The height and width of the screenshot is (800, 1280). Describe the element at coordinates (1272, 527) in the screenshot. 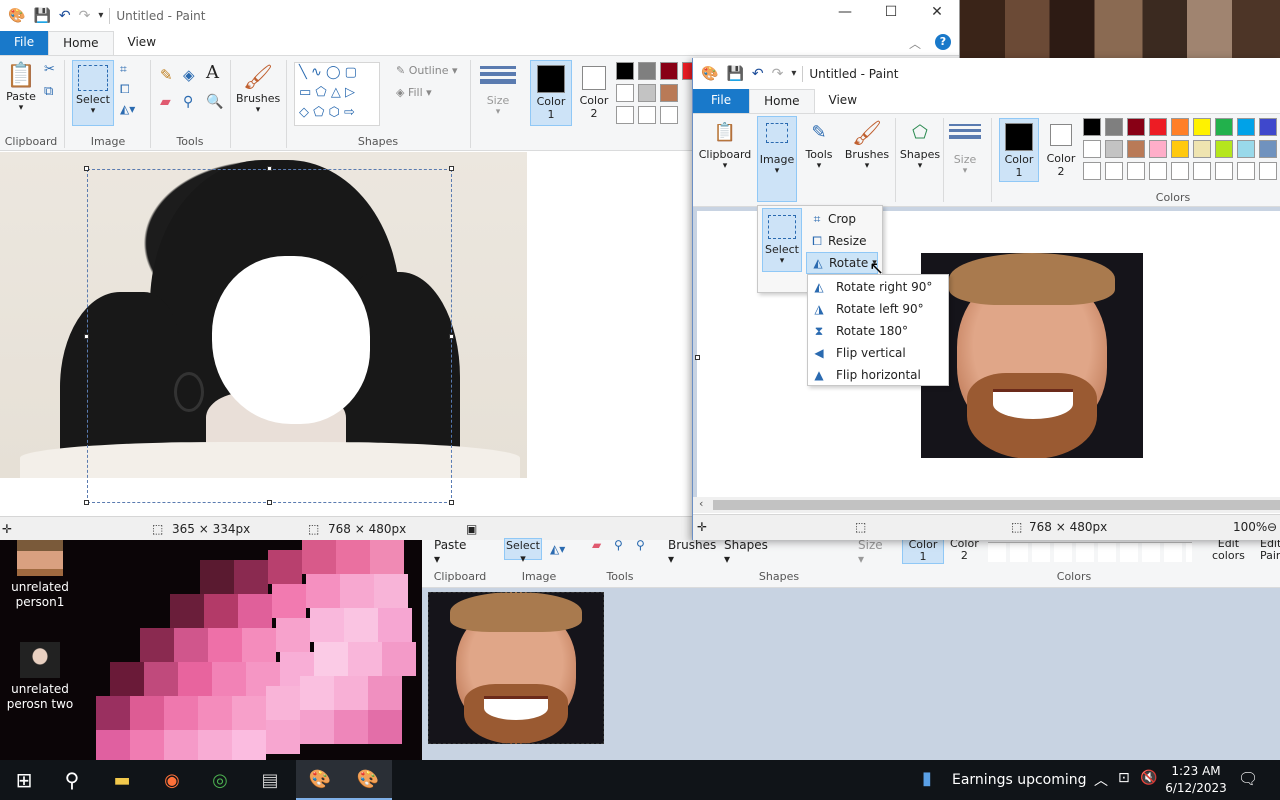

I see `zoom-out-icon: ⊖` at that location.